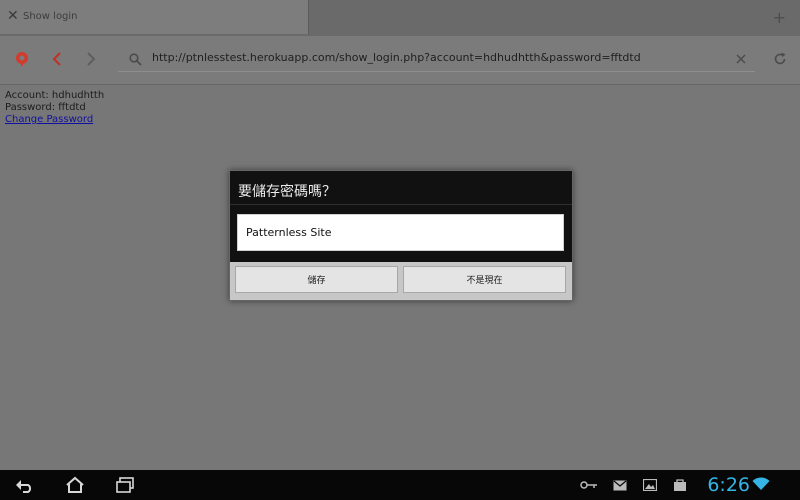  I want to click on wifi-icon, so click(761, 484).